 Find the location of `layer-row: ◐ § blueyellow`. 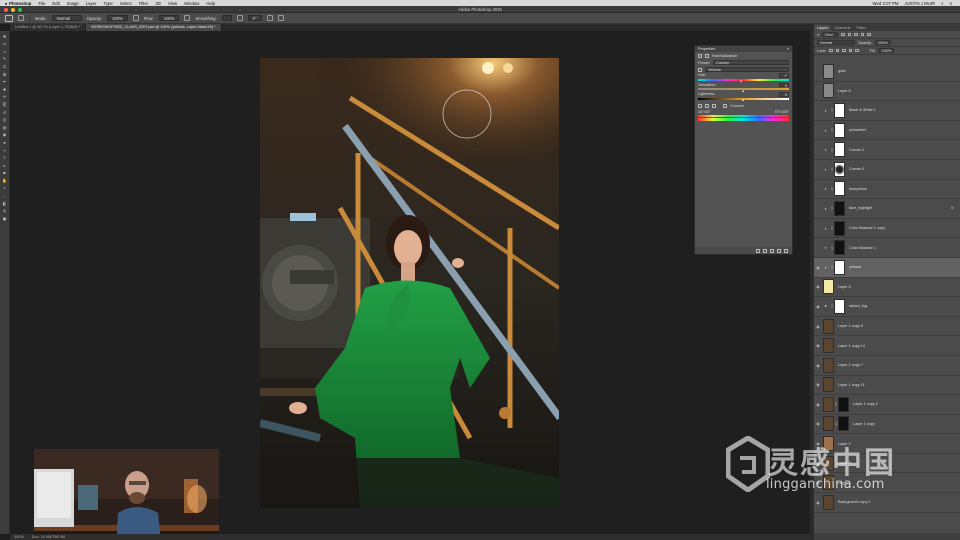

layer-row: ◐ § blueyellow is located at coordinates (887, 190).